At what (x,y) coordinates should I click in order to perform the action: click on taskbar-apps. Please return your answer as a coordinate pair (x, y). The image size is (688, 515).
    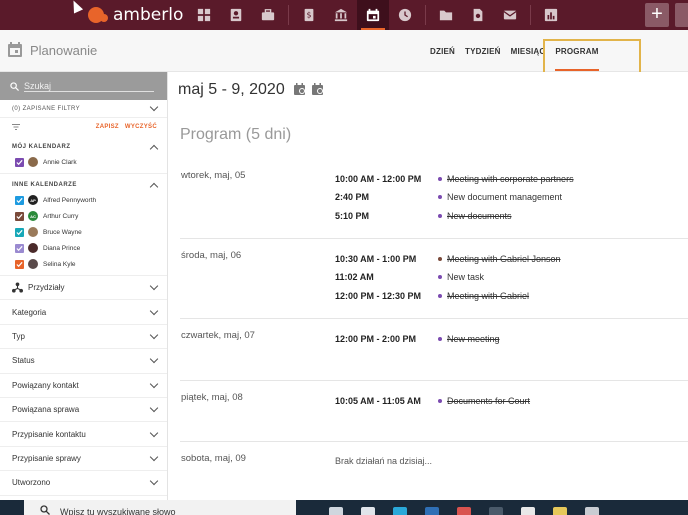
    Looking at the image, I should click on (464, 507).